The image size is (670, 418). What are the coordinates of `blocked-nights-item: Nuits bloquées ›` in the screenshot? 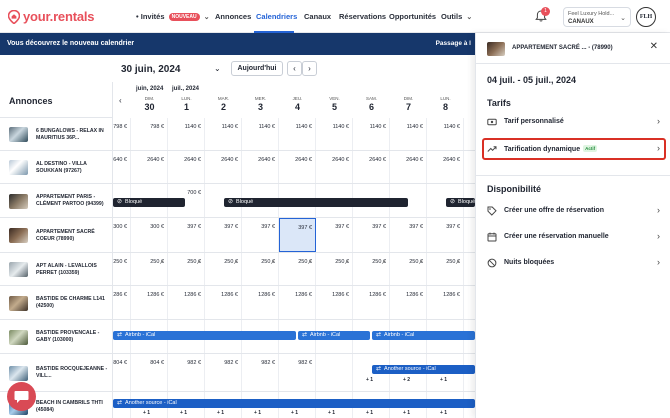 It's located at (573, 263).